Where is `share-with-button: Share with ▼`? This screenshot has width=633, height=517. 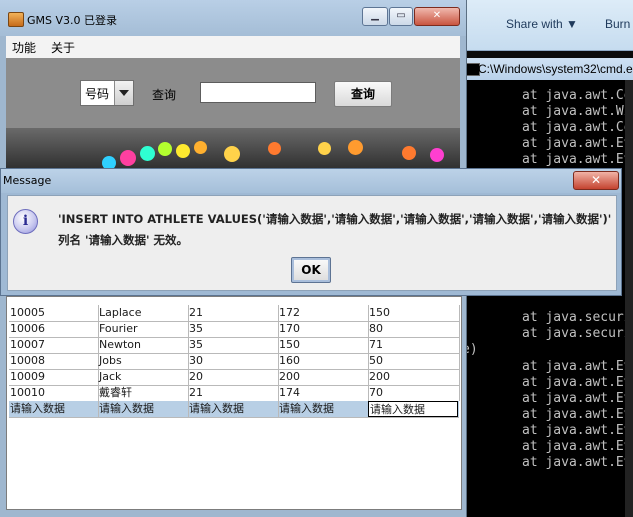
share-with-button: Share with ▼ is located at coordinates (542, 24).